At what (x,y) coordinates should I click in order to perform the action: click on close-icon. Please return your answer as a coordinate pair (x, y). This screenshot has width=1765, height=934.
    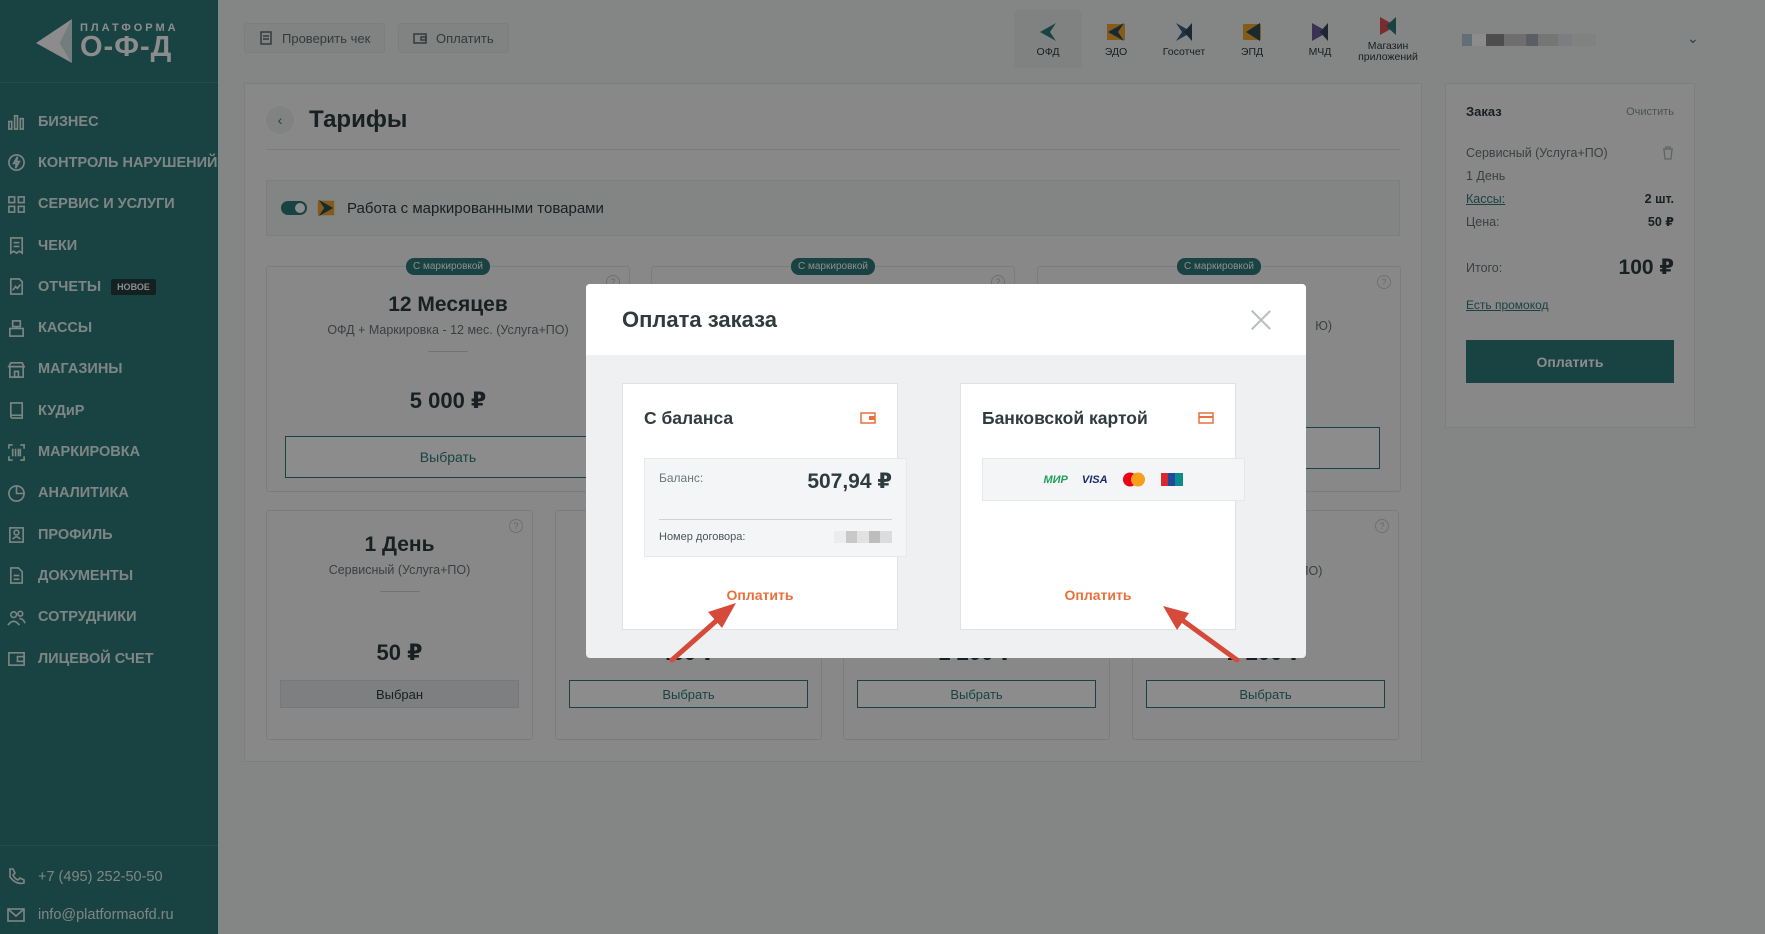
    Looking at the image, I should click on (1261, 320).